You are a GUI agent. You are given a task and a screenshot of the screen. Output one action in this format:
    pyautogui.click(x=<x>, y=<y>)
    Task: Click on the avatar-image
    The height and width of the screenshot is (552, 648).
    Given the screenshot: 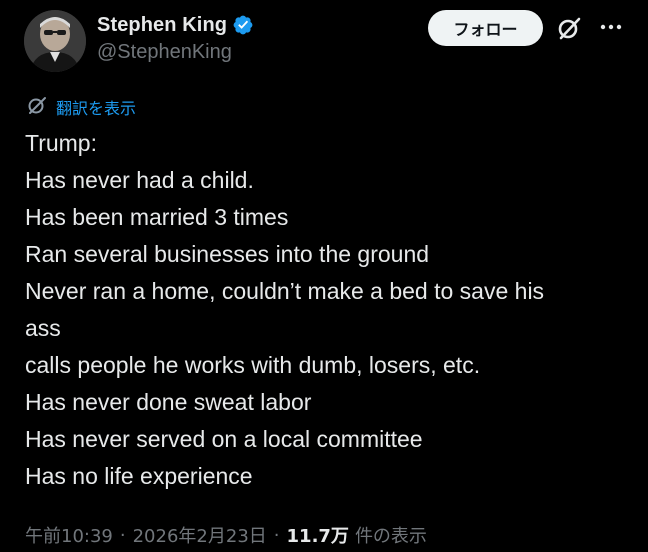 What is the action you would take?
    pyautogui.click(x=55, y=41)
    